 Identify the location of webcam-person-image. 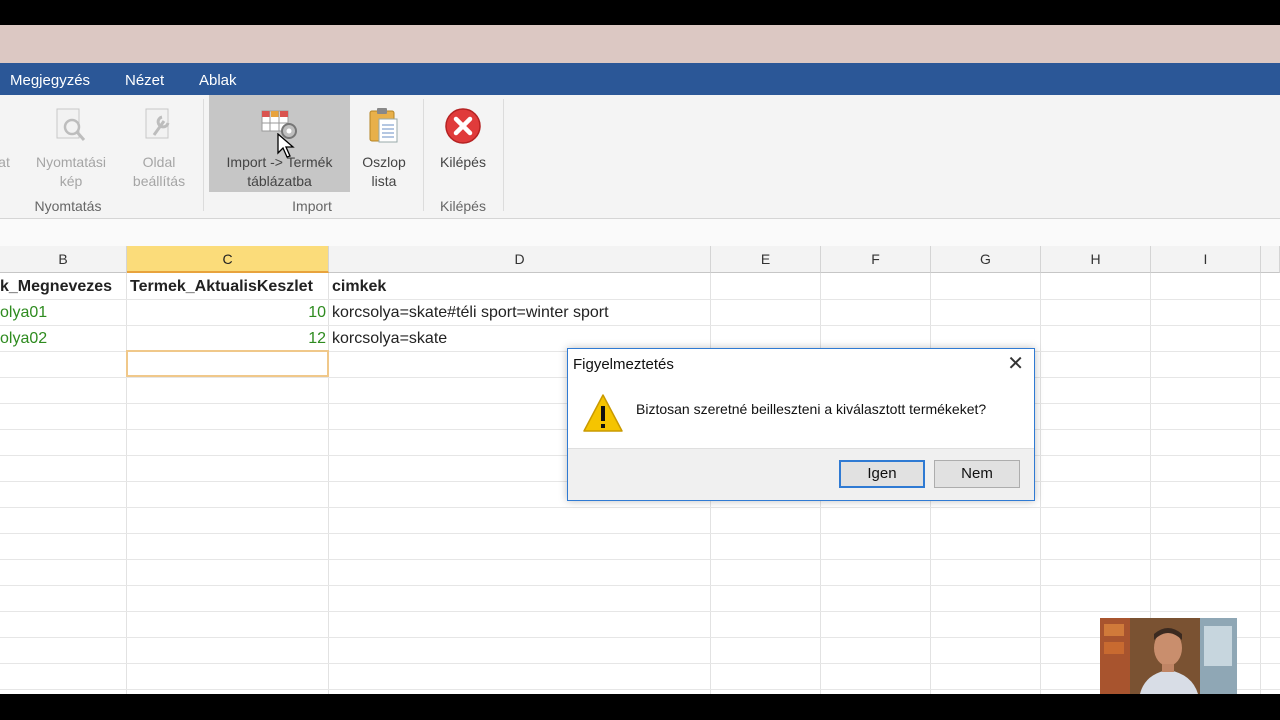
(1168, 656).